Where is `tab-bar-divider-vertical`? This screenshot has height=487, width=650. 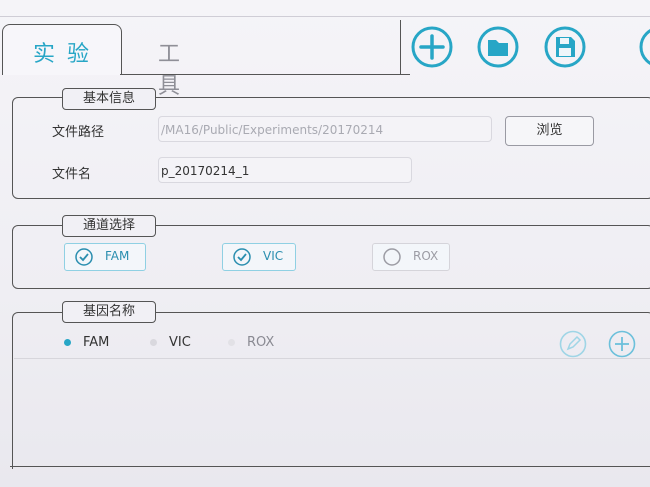 tab-bar-divider-vertical is located at coordinates (400, 47).